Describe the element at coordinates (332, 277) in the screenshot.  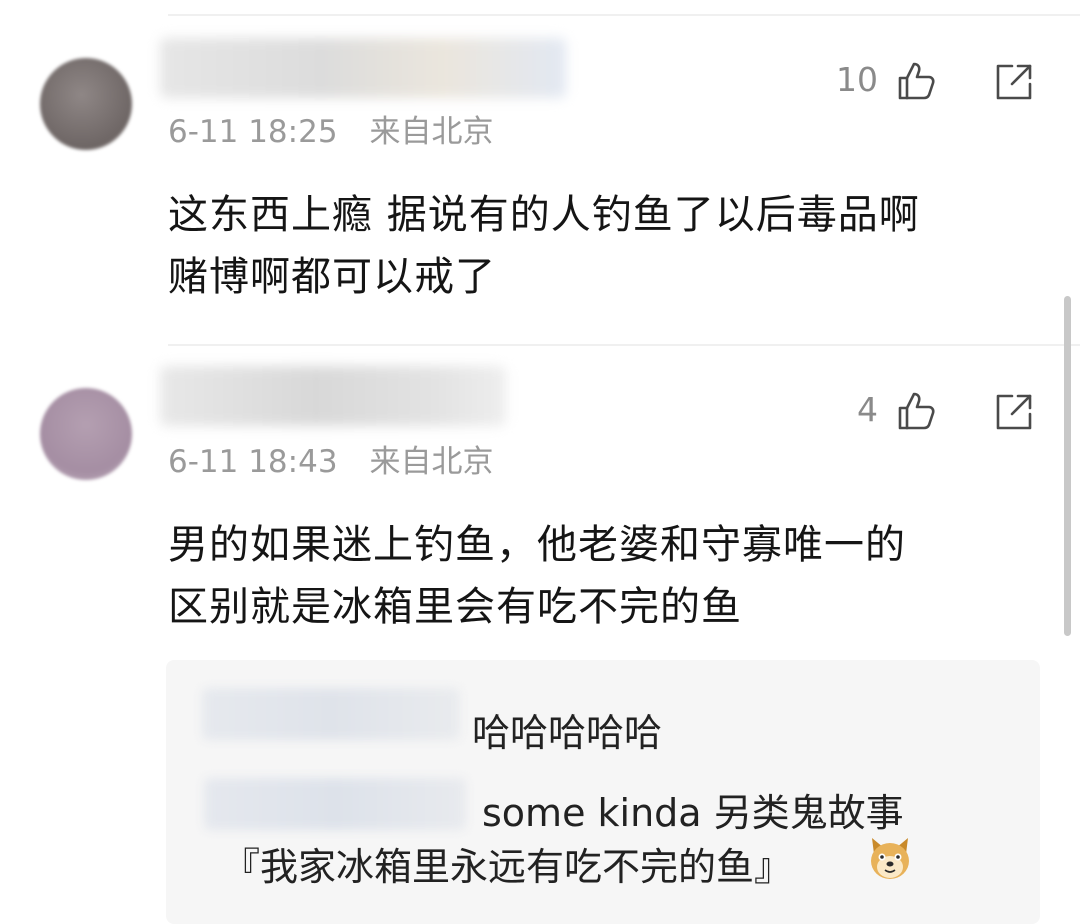
I see `comment-text-line: 赌博啊都可以戒了` at that location.